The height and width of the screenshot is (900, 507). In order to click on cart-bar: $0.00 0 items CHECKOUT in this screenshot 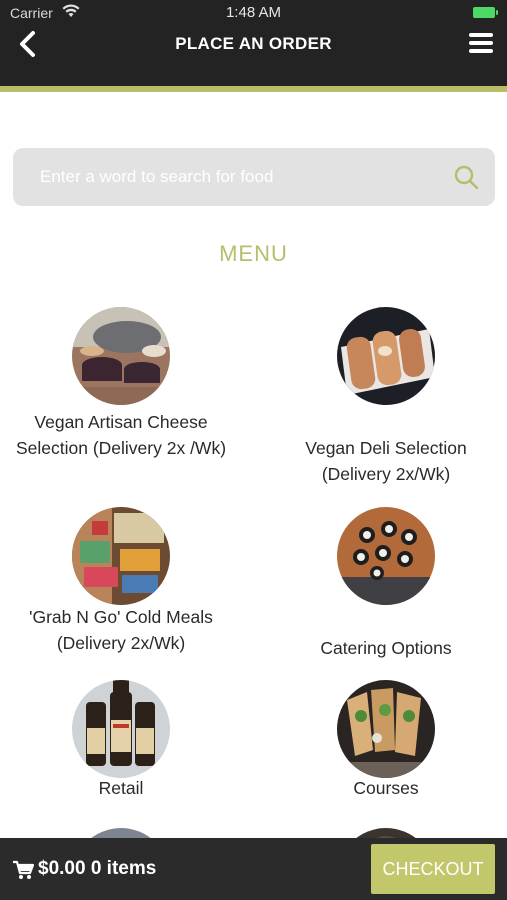, I will do `click(253, 869)`.